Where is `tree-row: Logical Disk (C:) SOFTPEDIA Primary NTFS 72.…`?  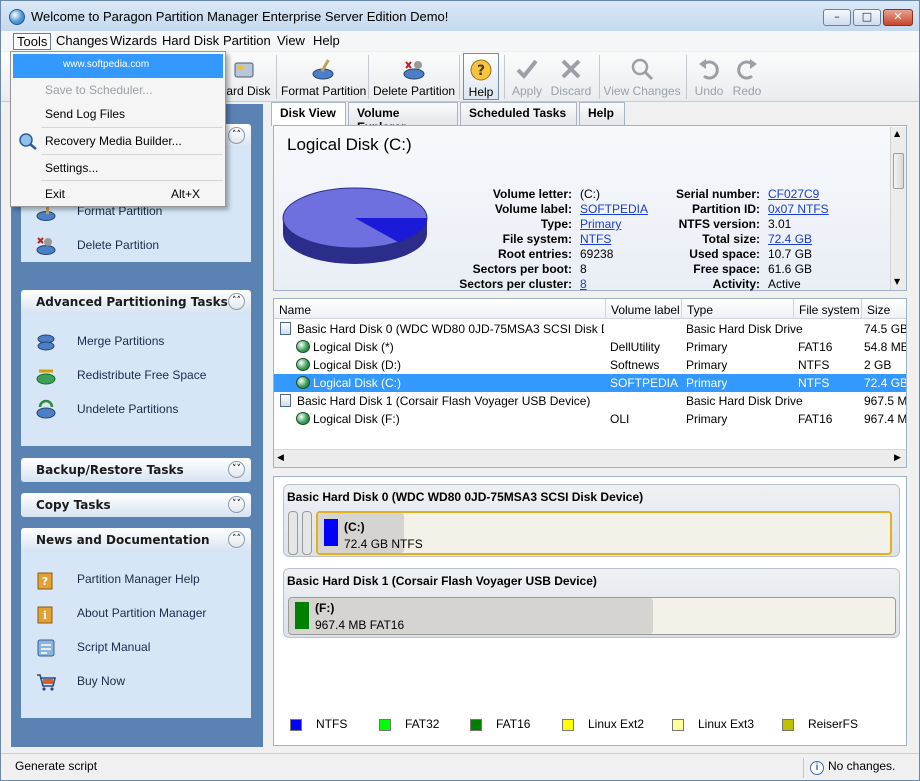 tree-row: Logical Disk (C:) SOFTPEDIA Primary NTFS 72.… is located at coordinates (590, 383).